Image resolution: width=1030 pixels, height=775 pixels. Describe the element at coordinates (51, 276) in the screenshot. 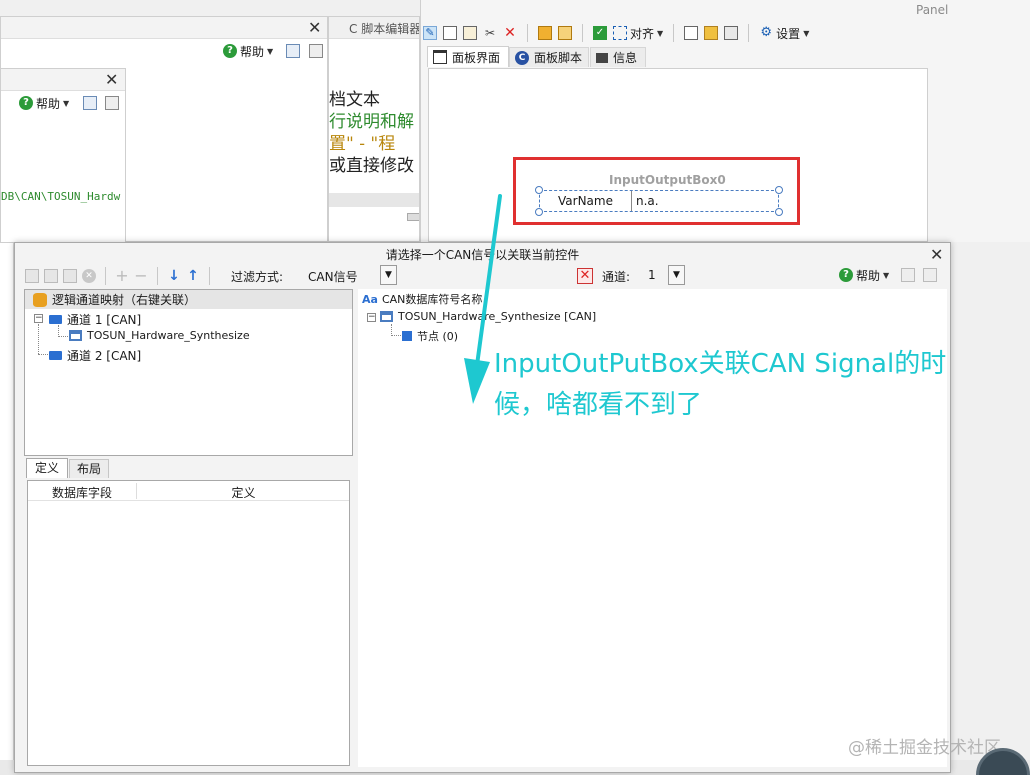

I see `edit-node-icon` at that location.